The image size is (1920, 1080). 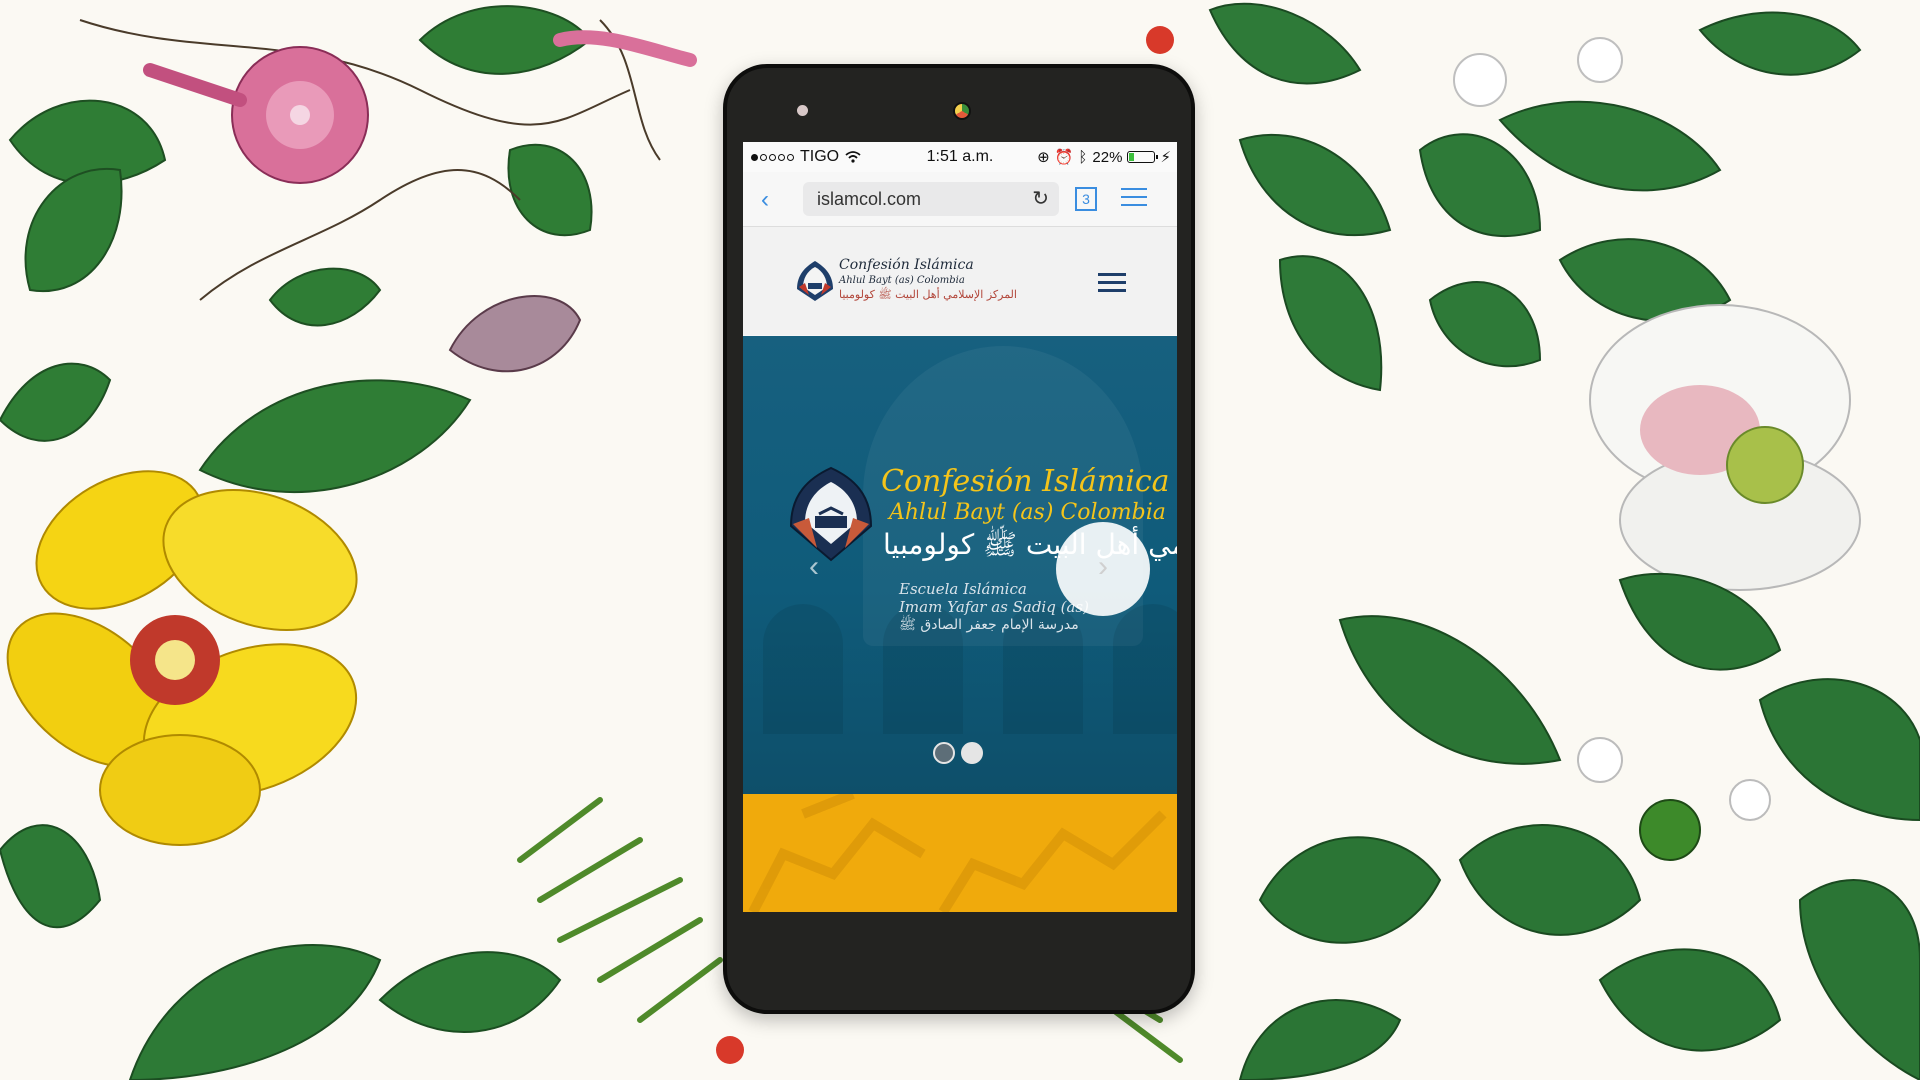 I want to click on bluetooth-icon: ᛒ, so click(x=1083, y=157).